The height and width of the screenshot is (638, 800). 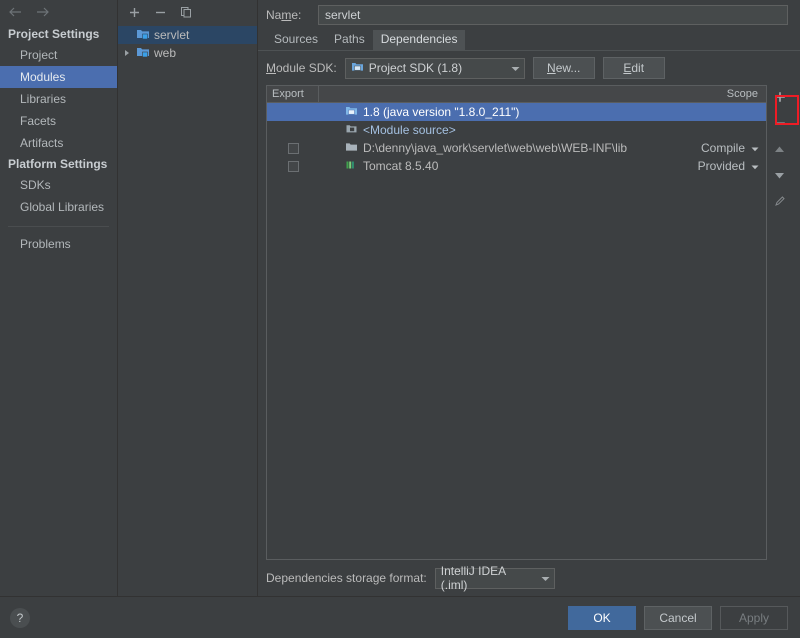 I want to click on module-sdk-value: Project SDK (1.8), so click(x=415, y=68).